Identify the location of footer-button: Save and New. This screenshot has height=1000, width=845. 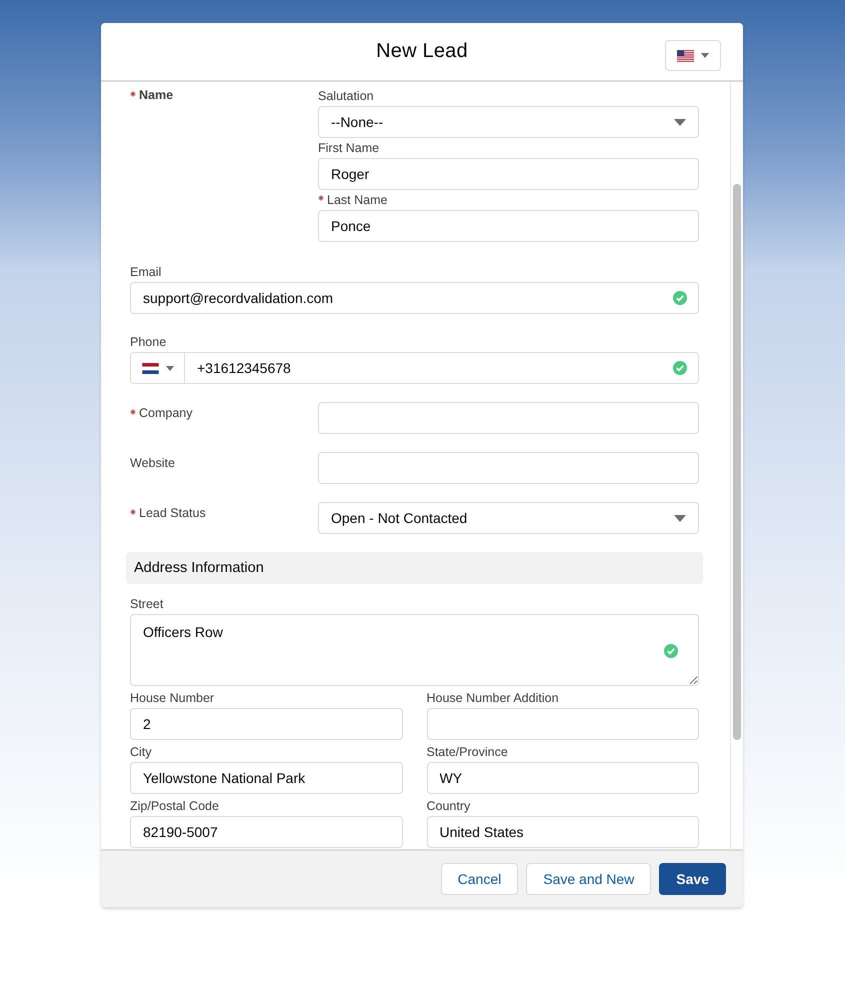
(589, 879).